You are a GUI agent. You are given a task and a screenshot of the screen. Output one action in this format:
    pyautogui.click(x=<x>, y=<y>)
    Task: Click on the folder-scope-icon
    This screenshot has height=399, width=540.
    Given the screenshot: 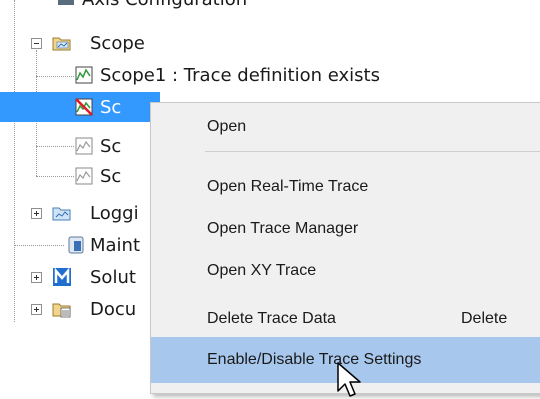 What is the action you would take?
    pyautogui.click(x=61, y=44)
    